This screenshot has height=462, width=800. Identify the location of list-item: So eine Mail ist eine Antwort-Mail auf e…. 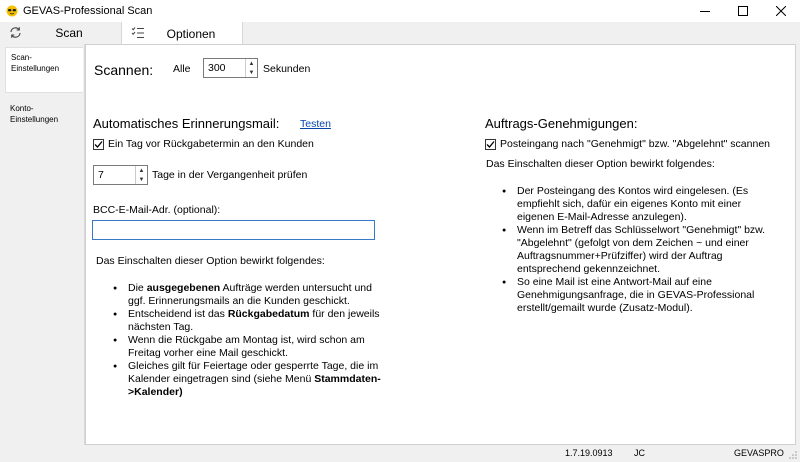
(641, 295).